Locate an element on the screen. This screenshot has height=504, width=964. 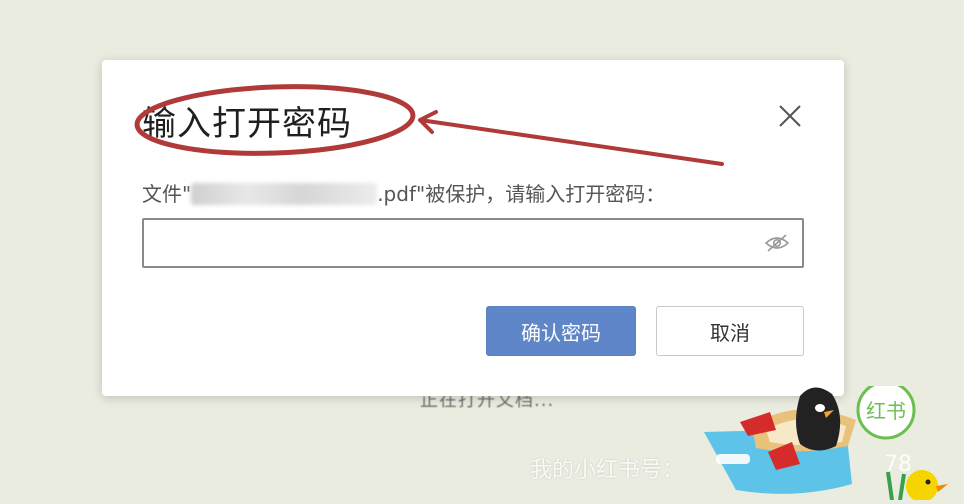
eye-hidden-icon is located at coordinates (777, 243).